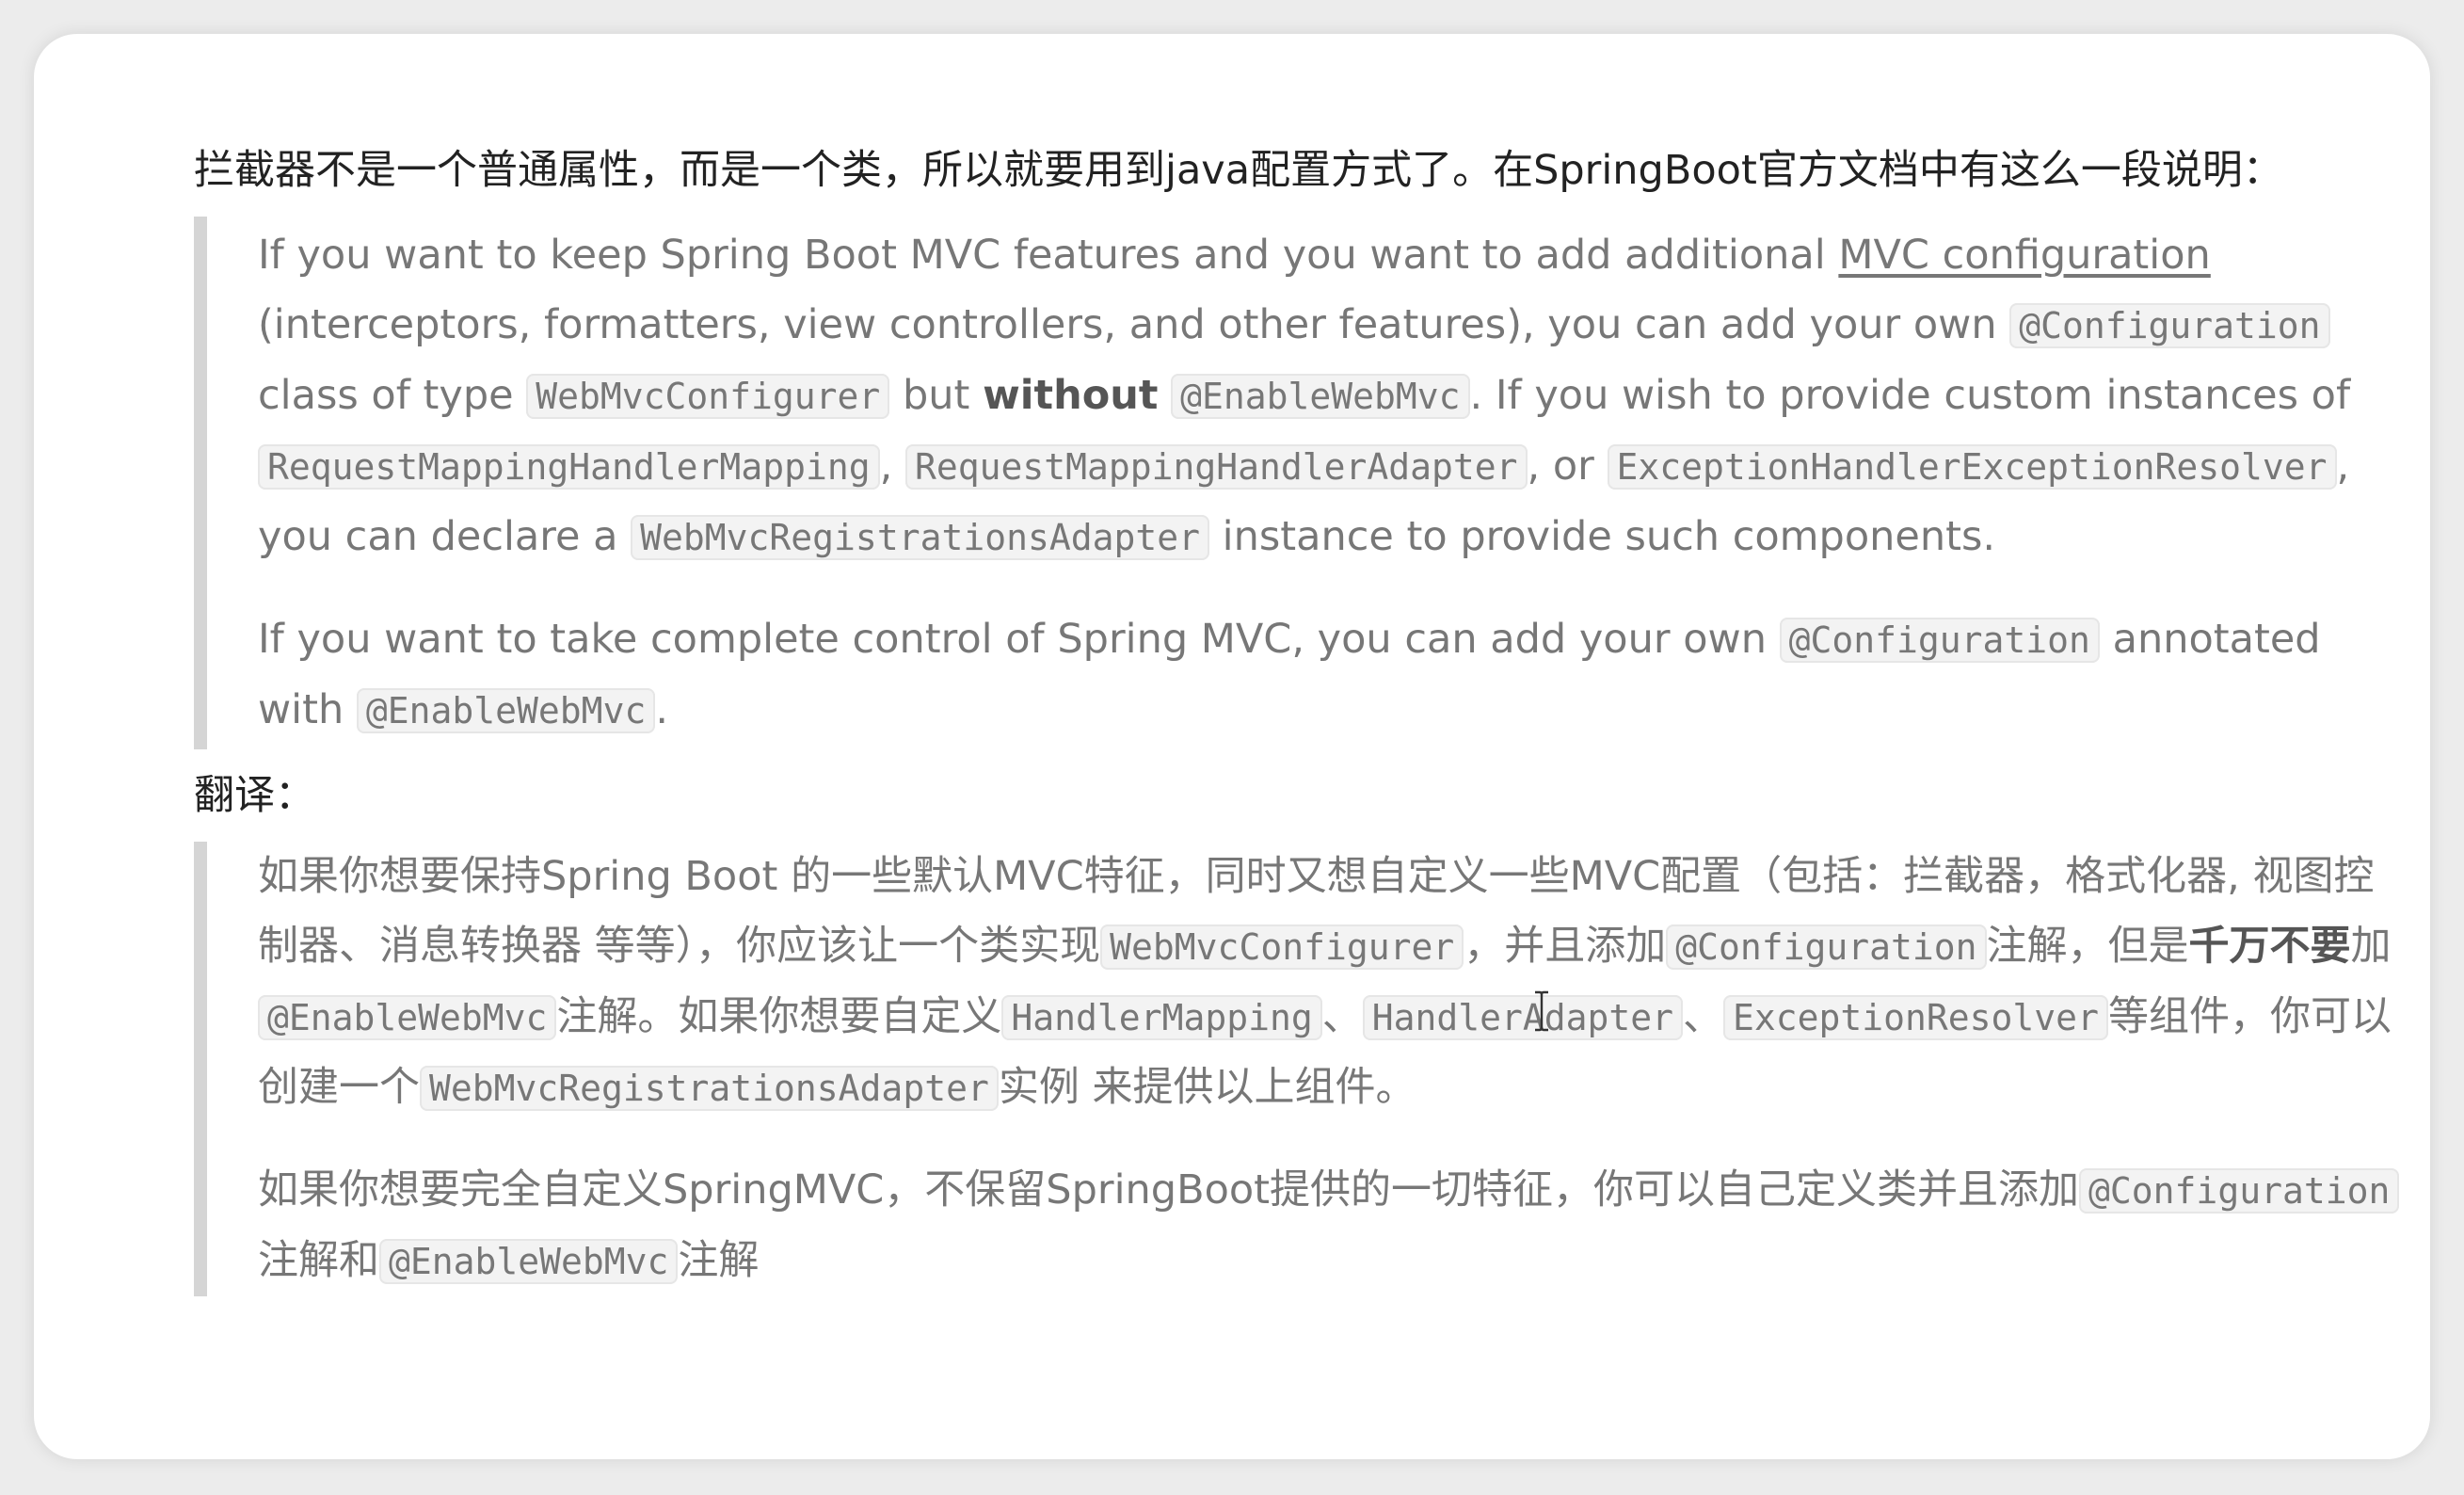 Image resolution: width=2464 pixels, height=1495 pixels. I want to click on quote-text: 注解和, so click(318, 1260).